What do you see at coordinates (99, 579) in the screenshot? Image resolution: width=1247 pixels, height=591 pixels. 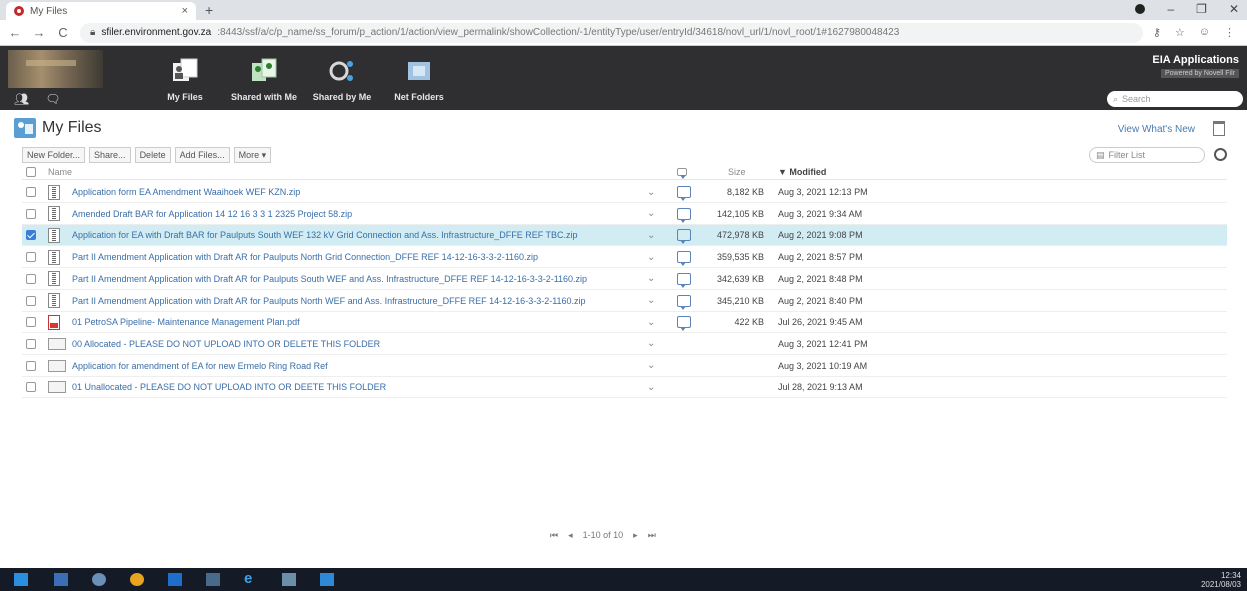 I see `settings-app-icon` at bounding box center [99, 579].